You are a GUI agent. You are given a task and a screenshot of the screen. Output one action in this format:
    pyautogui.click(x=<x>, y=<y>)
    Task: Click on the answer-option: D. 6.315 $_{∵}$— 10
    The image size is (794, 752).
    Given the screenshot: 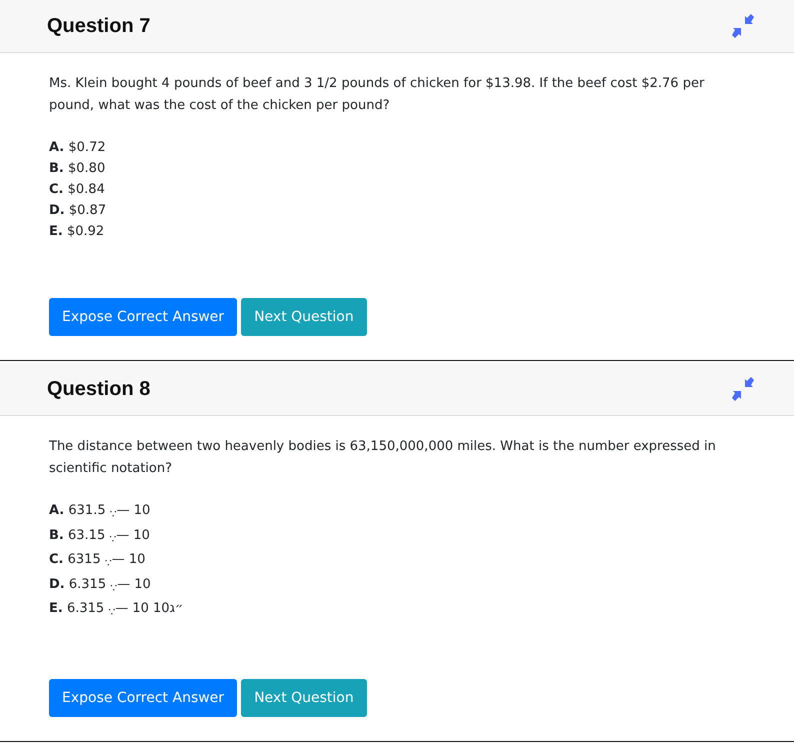 What is the action you would take?
    pyautogui.click(x=397, y=586)
    